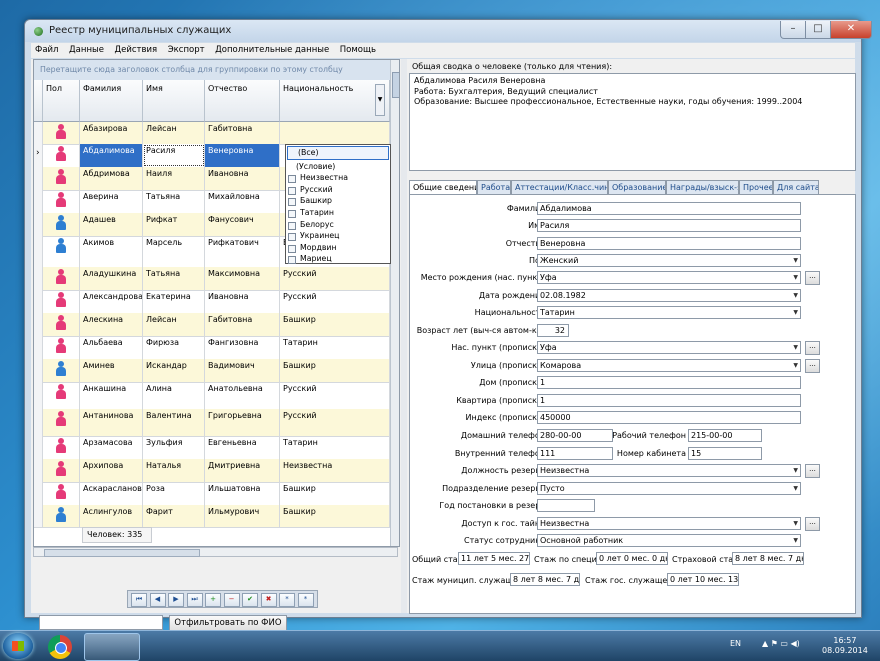 Image resolution: width=880 pixels, height=661 pixels. Describe the element at coordinates (242, 324) in the screenshot. I see `patronymic-cell: Габитовна` at that location.